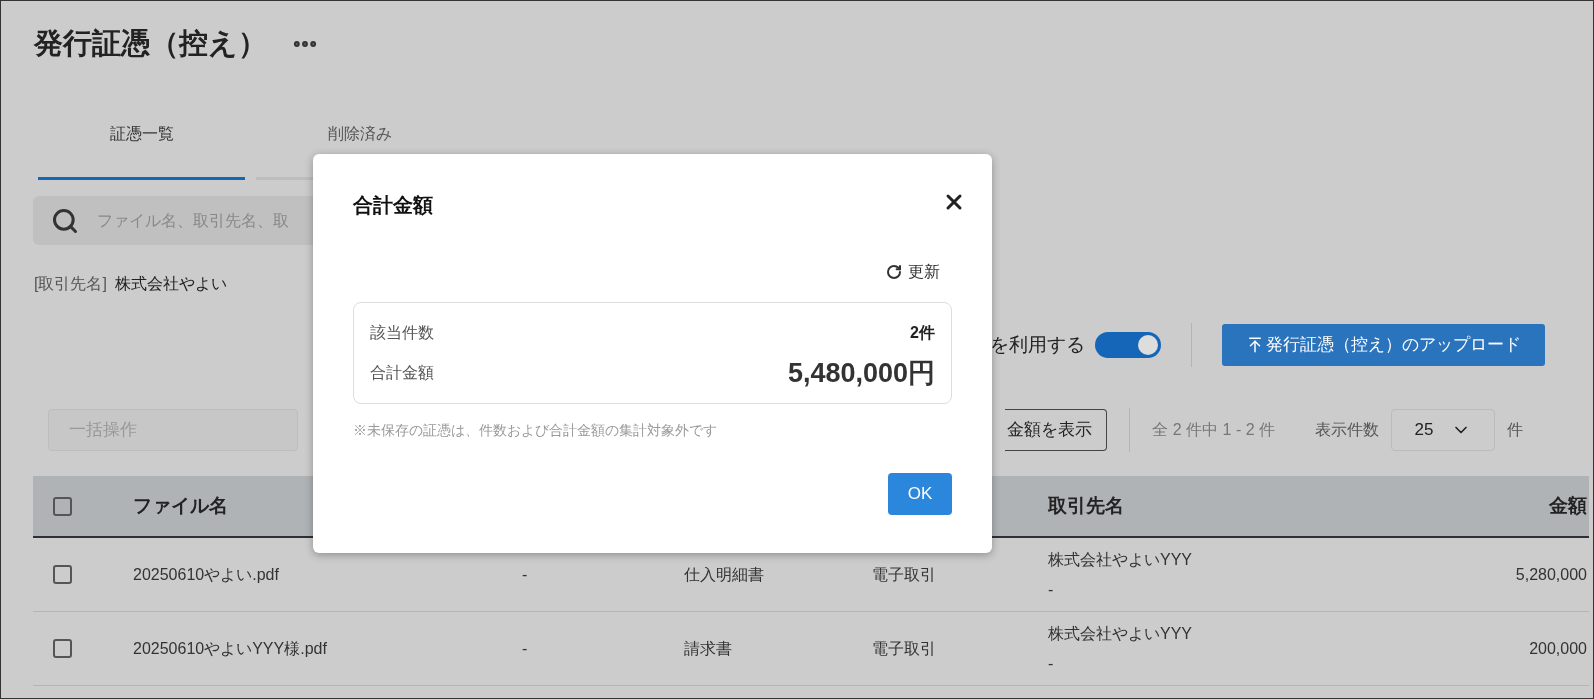  I want to click on refresh-button: 更新, so click(913, 272).